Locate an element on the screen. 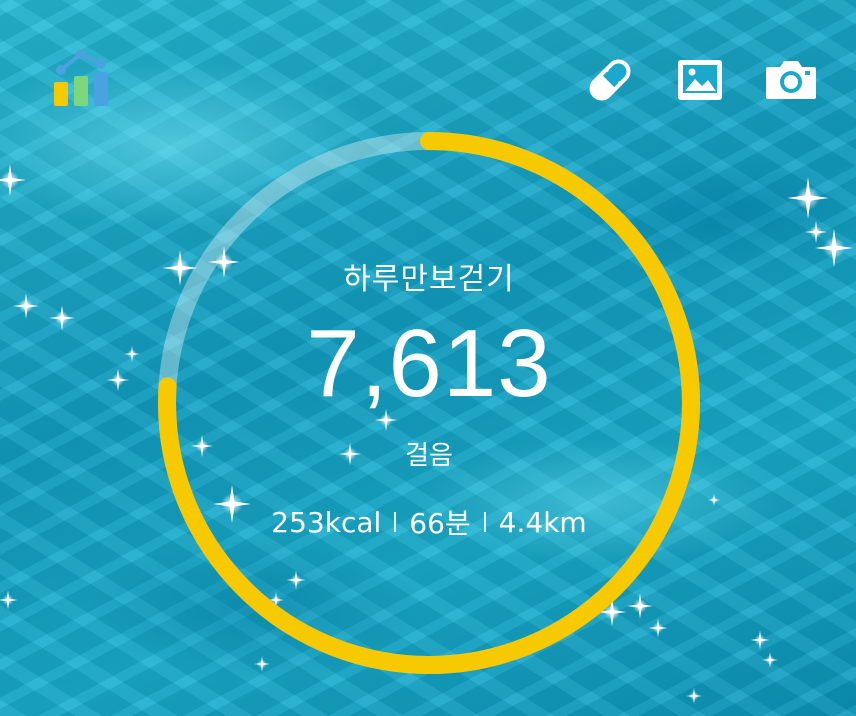  step-unit-label: 걸음 is located at coordinates (429, 456).